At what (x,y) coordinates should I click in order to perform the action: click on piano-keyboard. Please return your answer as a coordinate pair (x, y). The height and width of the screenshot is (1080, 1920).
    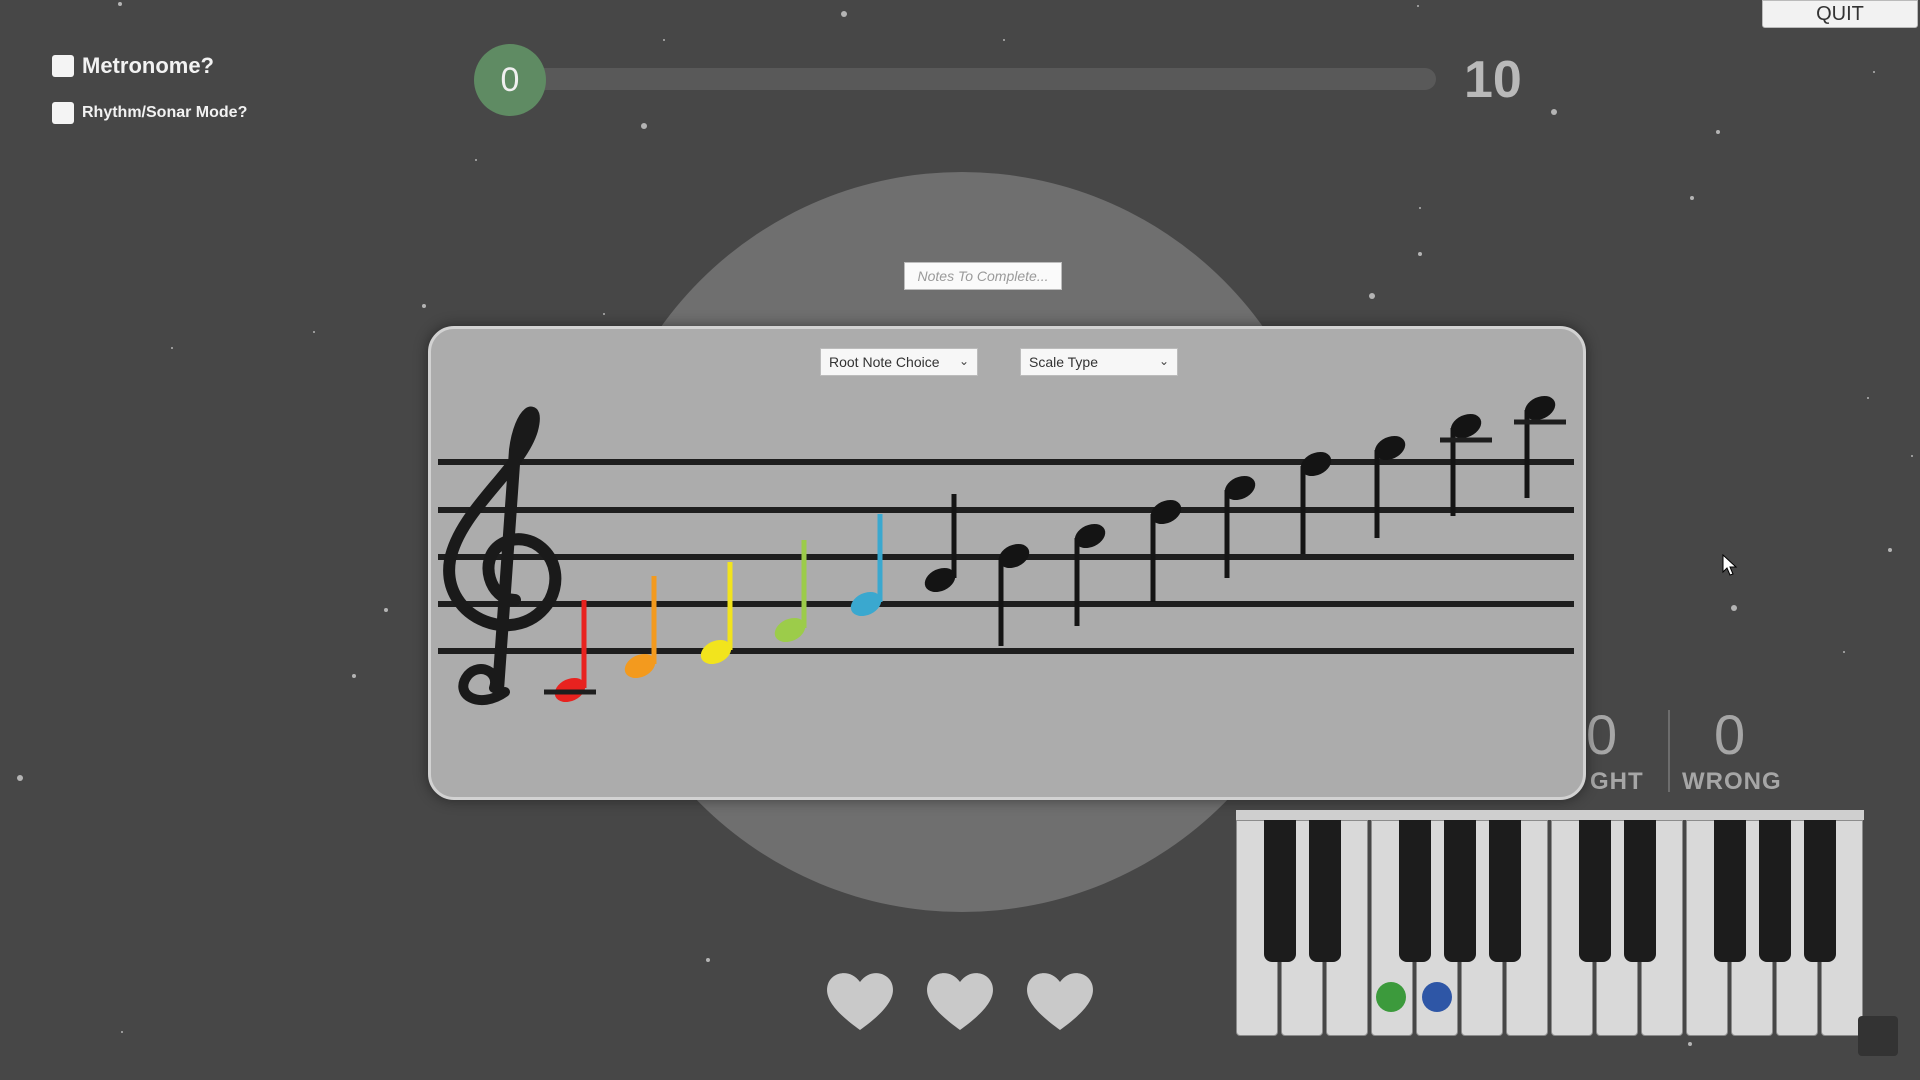
    Looking at the image, I should click on (1550, 923).